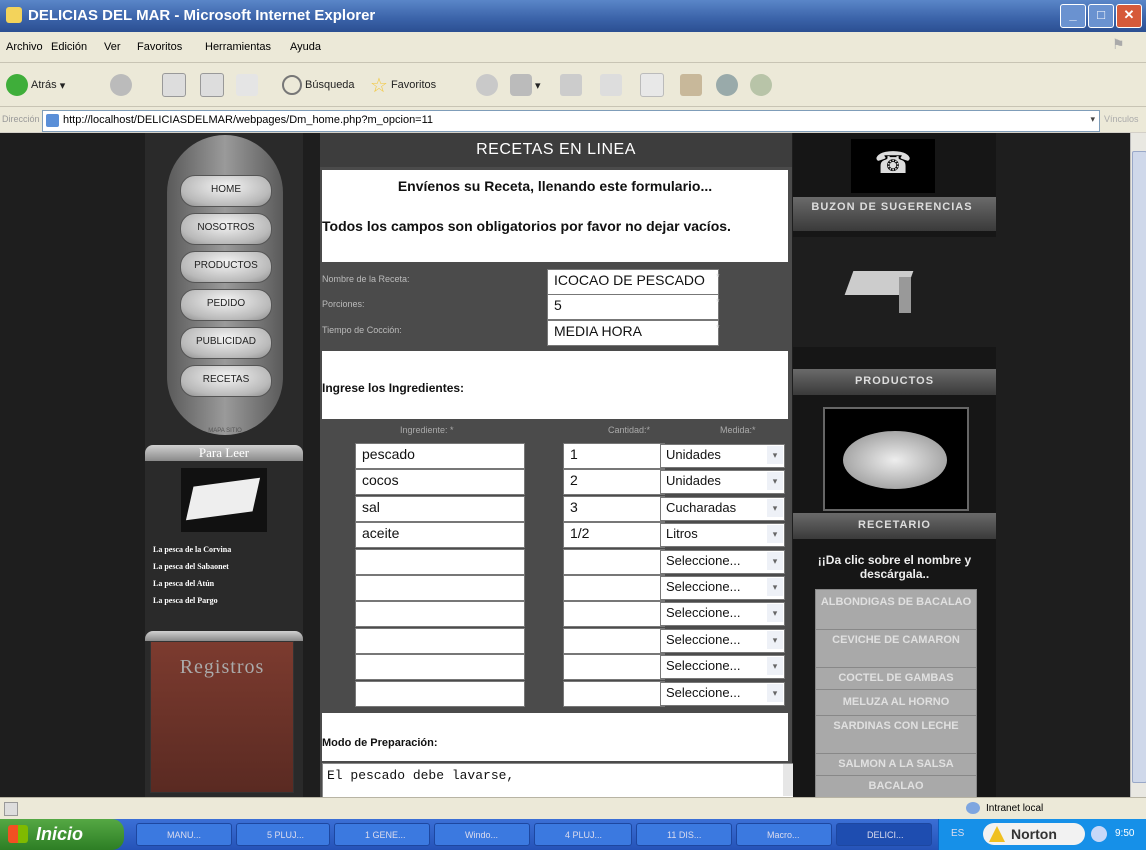 The image size is (1146, 850). What do you see at coordinates (894, 525) in the screenshot?
I see `recetario-title: RECETARIO` at bounding box center [894, 525].